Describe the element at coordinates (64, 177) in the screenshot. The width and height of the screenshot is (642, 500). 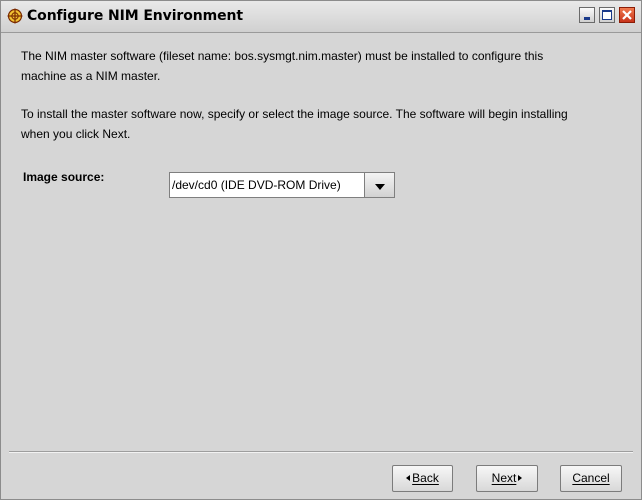
I see `image-source-label: Image source:` at that location.